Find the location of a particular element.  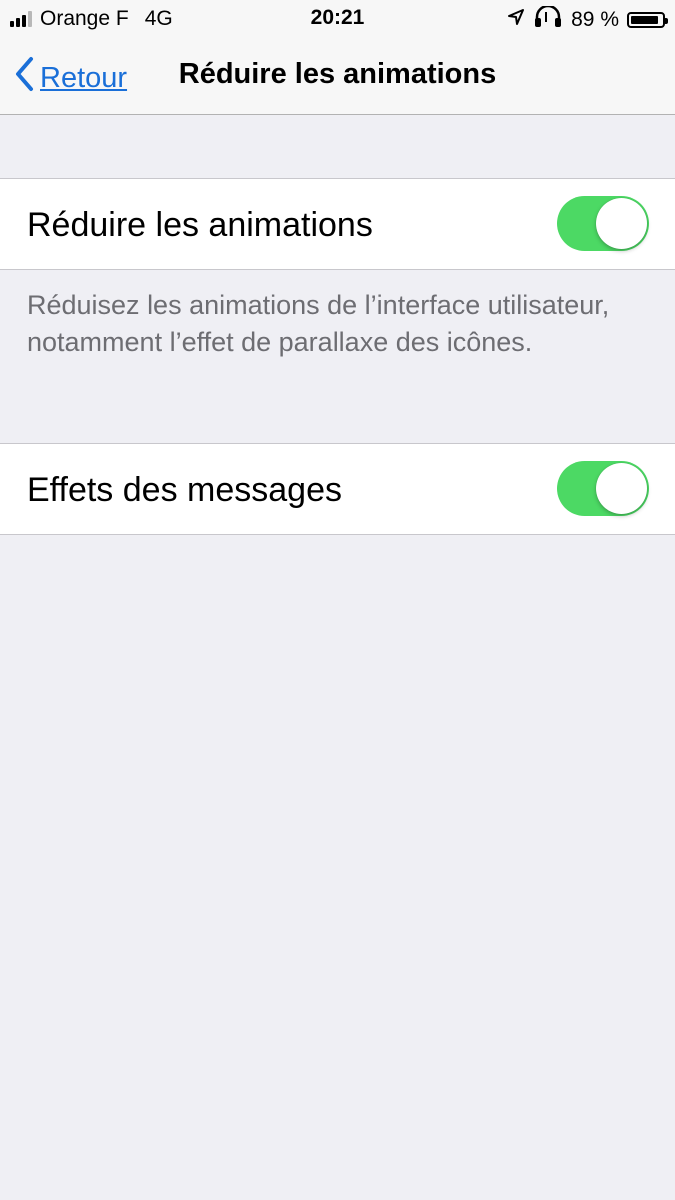

reduce-motion-toggle is located at coordinates (603, 223).